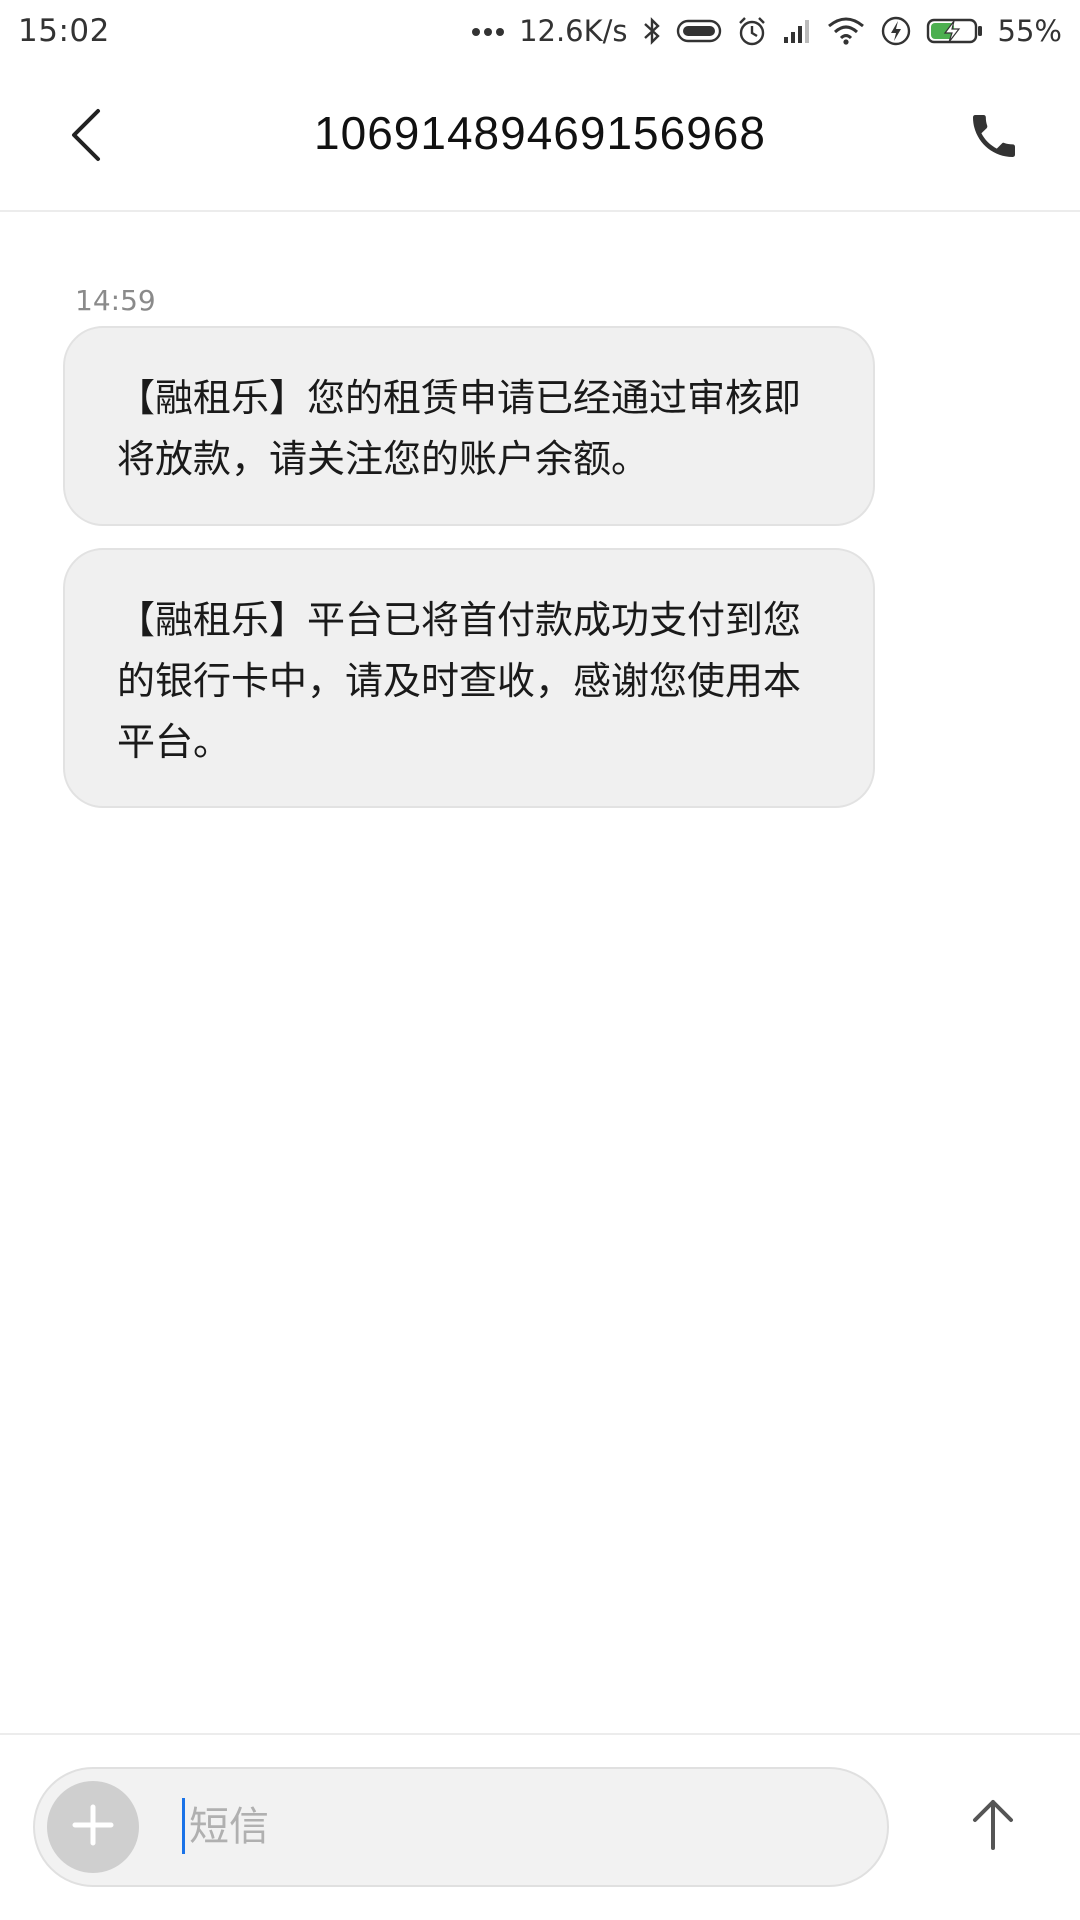 This screenshot has height=1920, width=1080. Describe the element at coordinates (469, 426) in the screenshot. I see `message-bubble: 【融租乐】您的租赁申请已经通过审核即将放款，请关注您的账户余额。` at that location.